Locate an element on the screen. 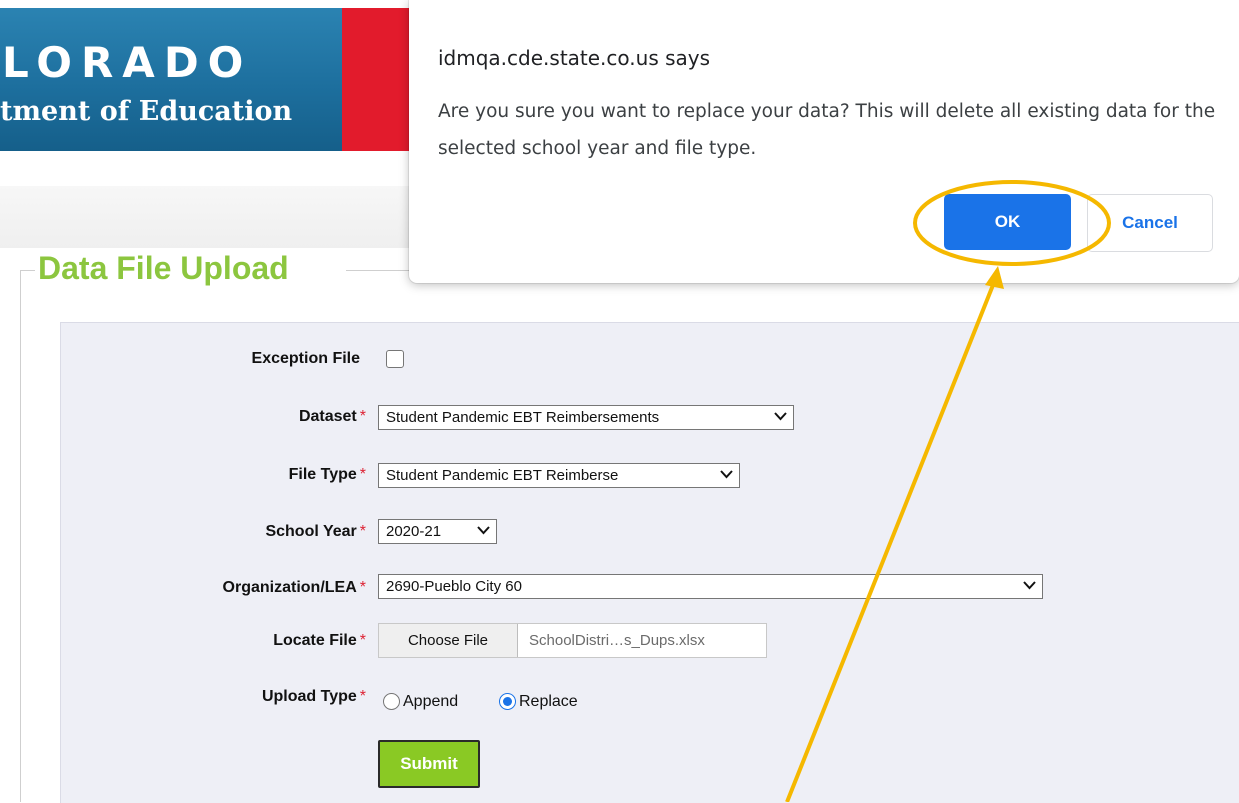  form-legend: Data File Upload is located at coordinates (163, 268).